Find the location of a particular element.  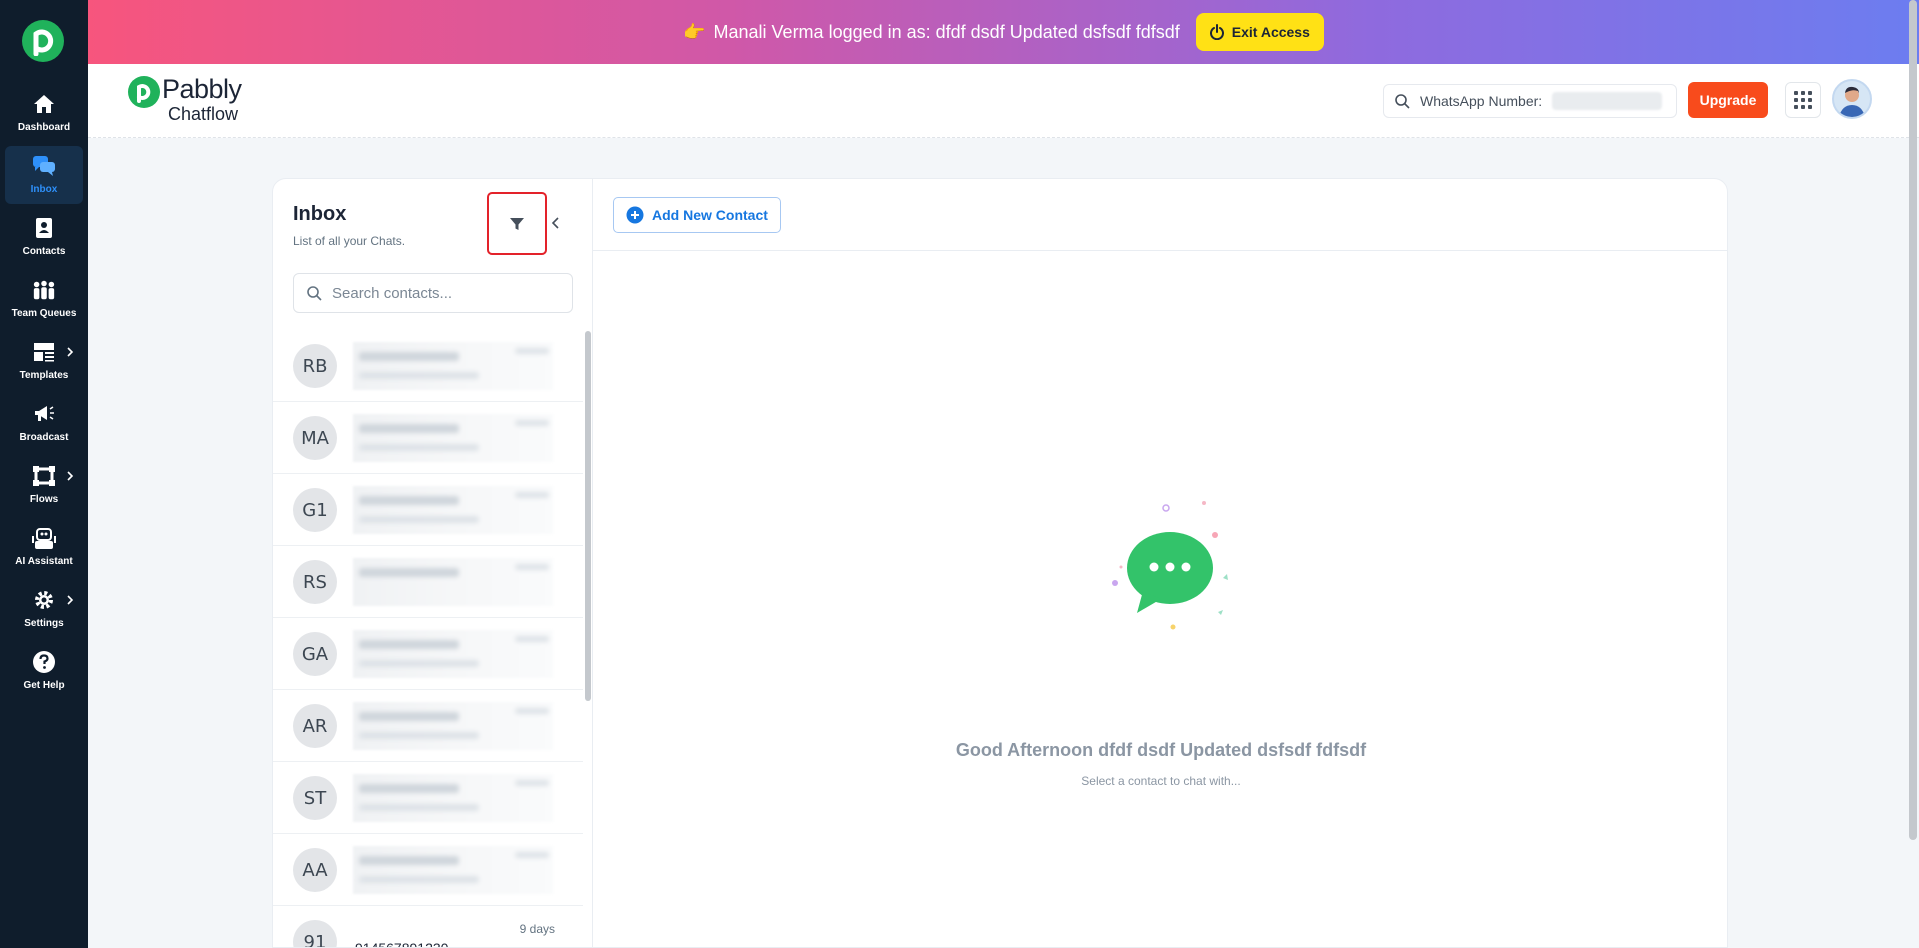

inbox-subtitle: List of all your Chats. is located at coordinates (349, 241).